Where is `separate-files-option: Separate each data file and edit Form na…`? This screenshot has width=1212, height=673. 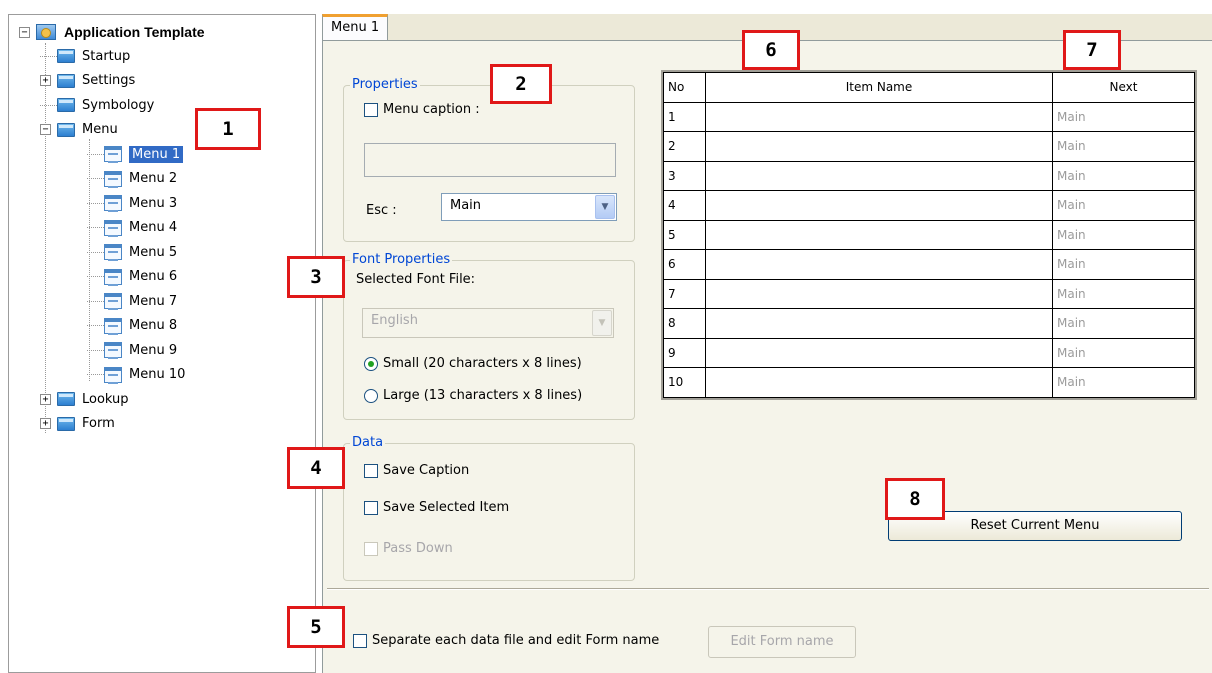
separate-files-option: Separate each data file and edit Form na… is located at coordinates (506, 640).